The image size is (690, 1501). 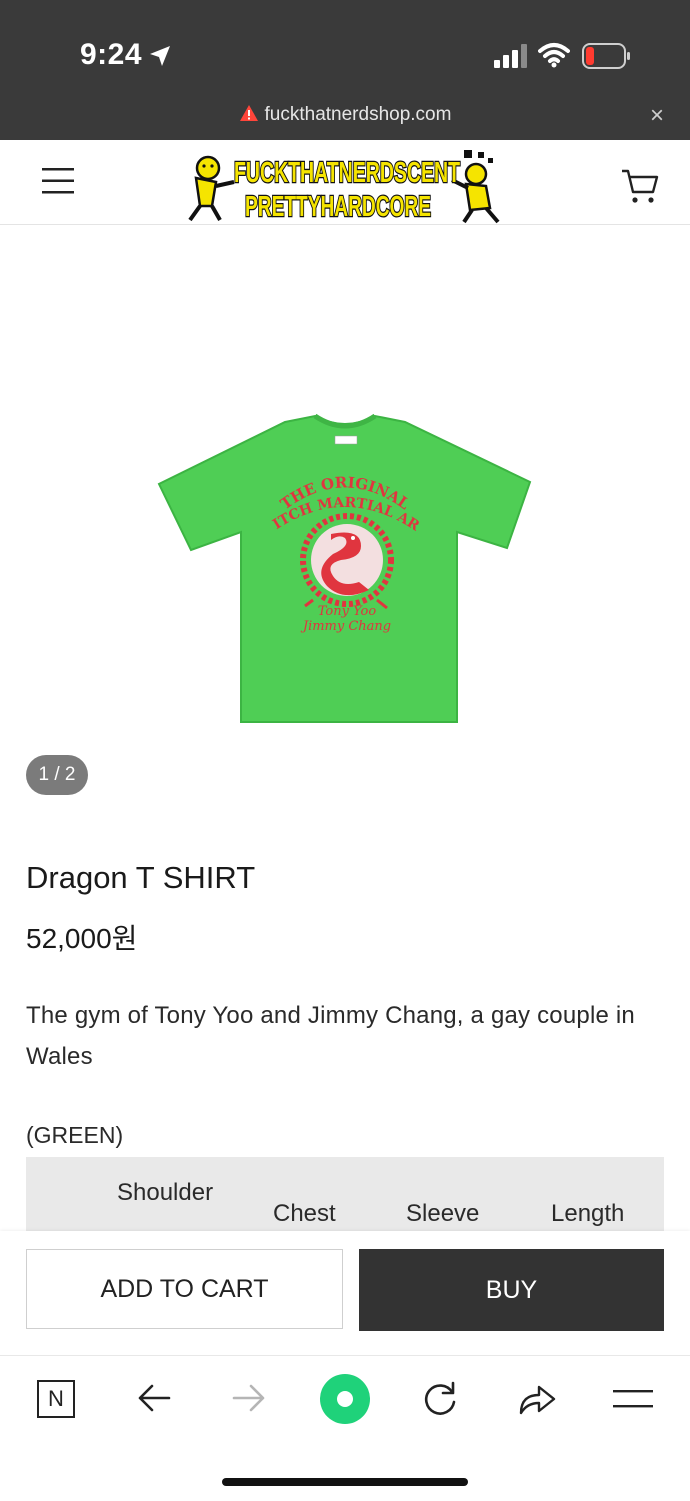 I want to click on forward-arrow-icon, so click(x=249, y=1398).